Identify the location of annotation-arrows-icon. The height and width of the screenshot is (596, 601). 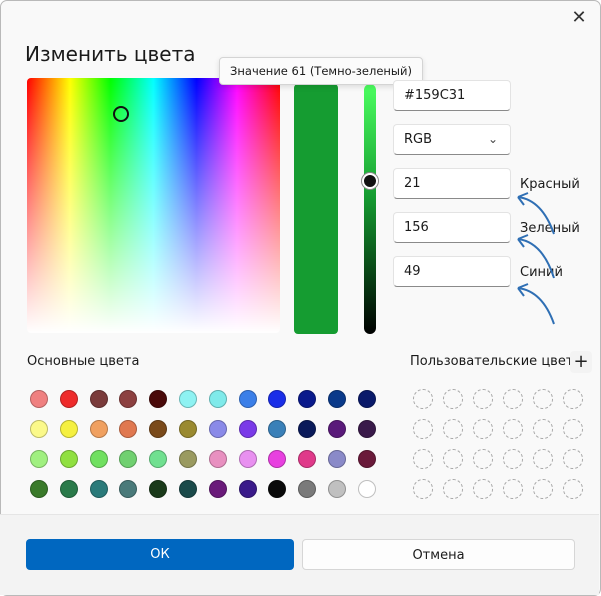
(536, 258).